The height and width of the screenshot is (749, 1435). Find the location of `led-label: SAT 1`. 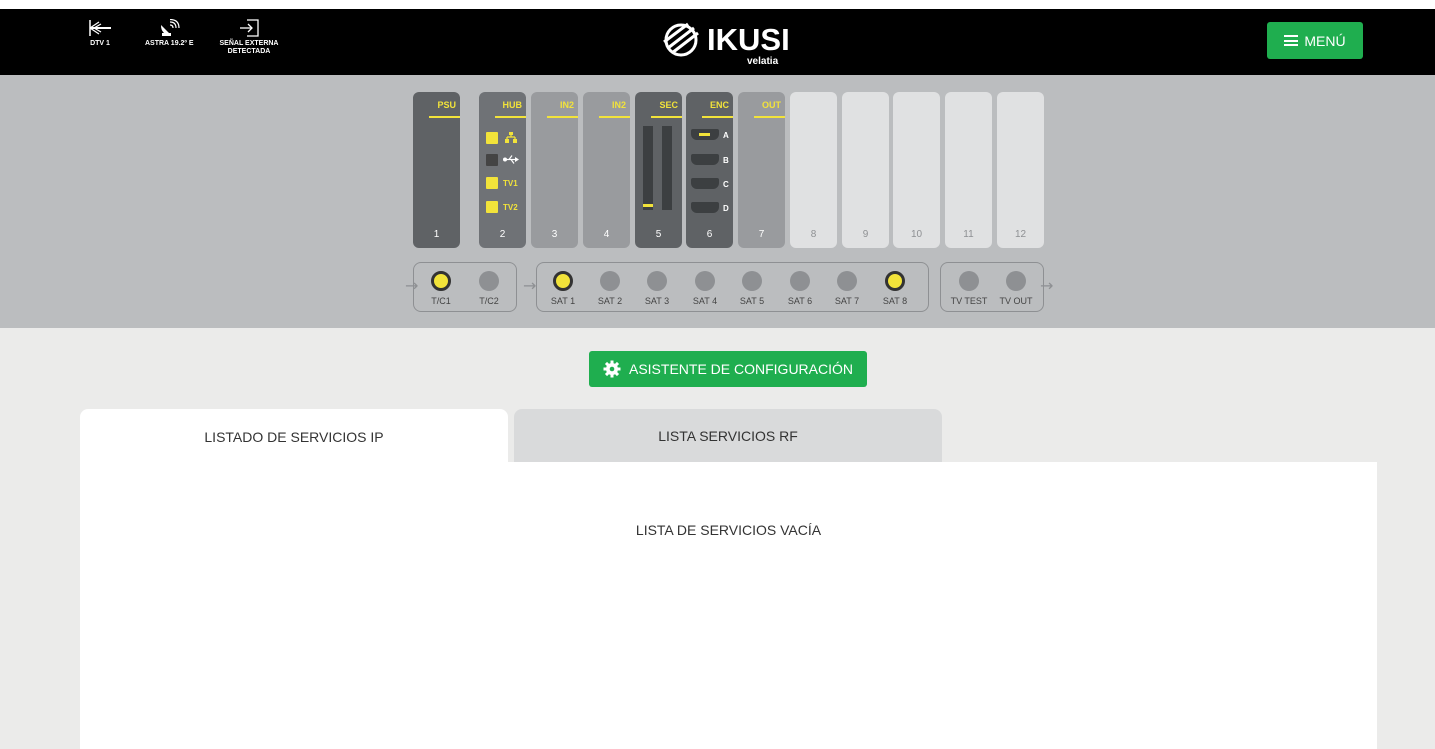

led-label: SAT 1 is located at coordinates (563, 301).